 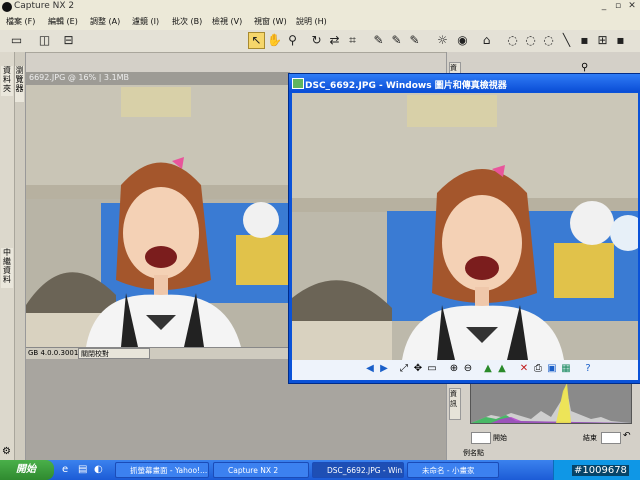 What do you see at coordinates (486, 40) in the screenshot?
I see `tag-icon: ⌂` at bounding box center [486, 40].